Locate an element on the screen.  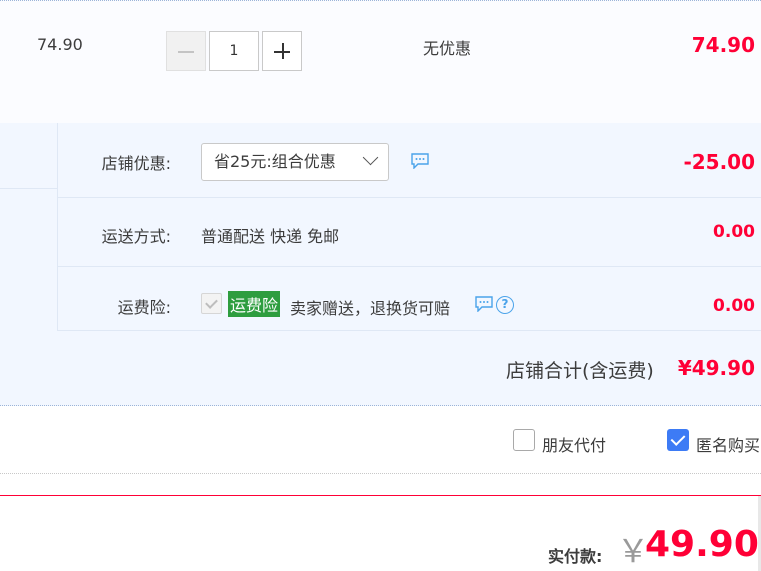
minus-icon is located at coordinates (186, 52).